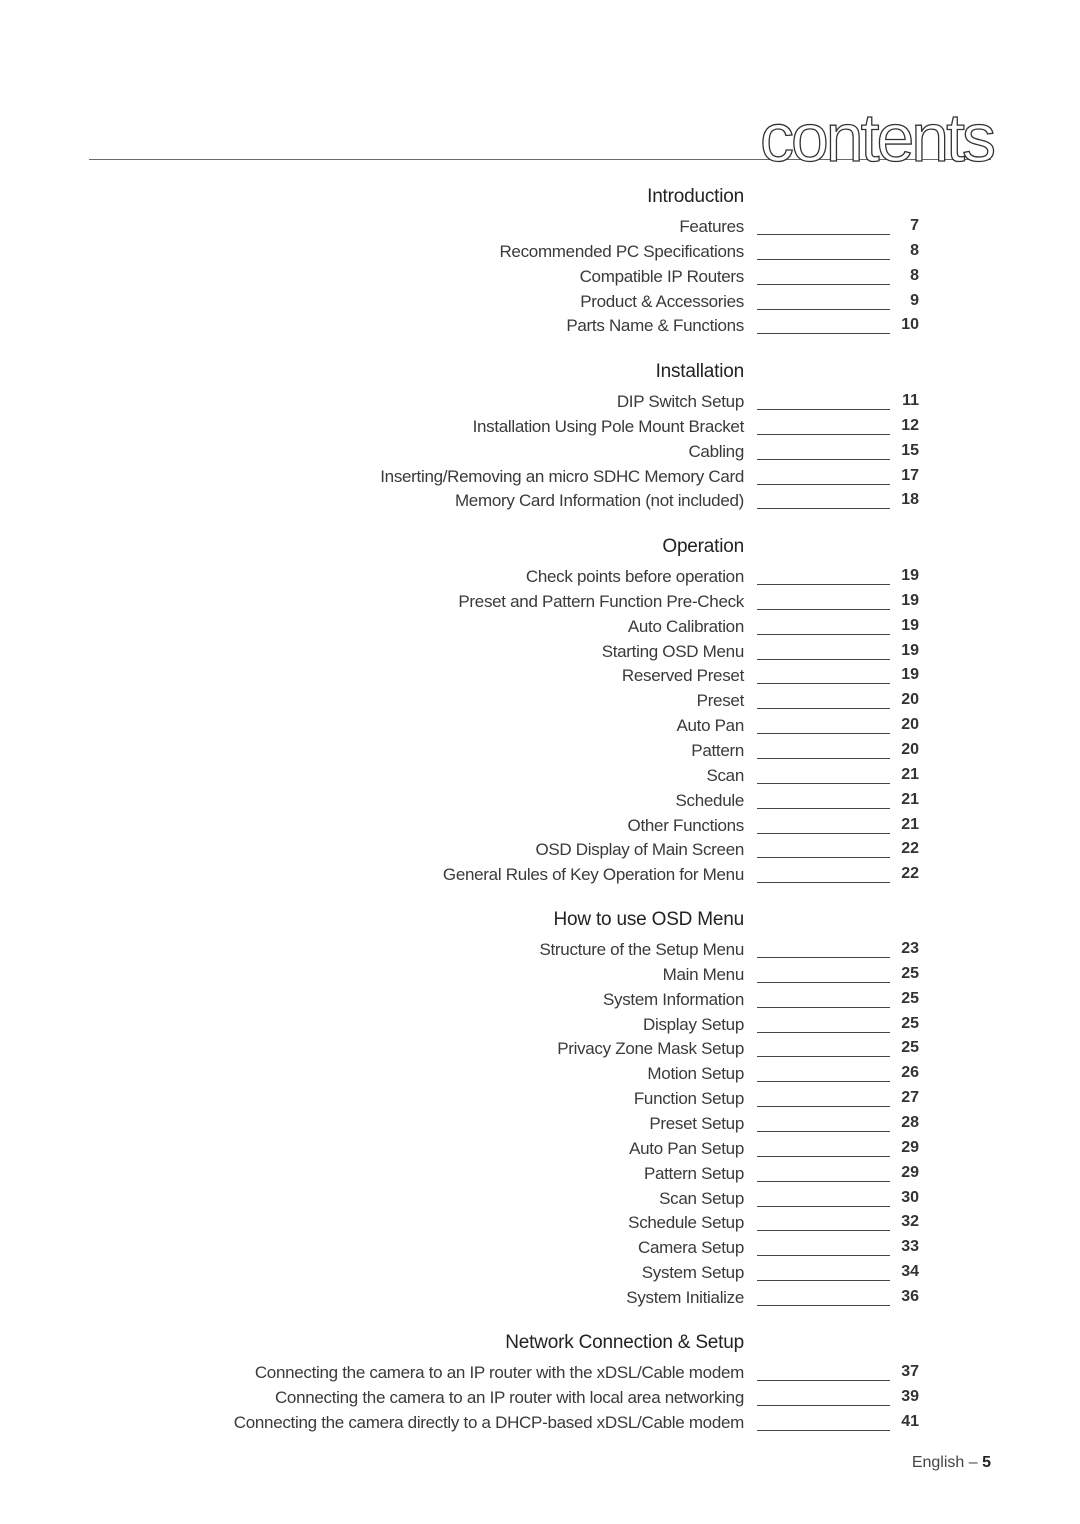 The image size is (1080, 1524). Describe the element at coordinates (540, 703) in the screenshot. I see `toc-entry: Preset 20` at that location.